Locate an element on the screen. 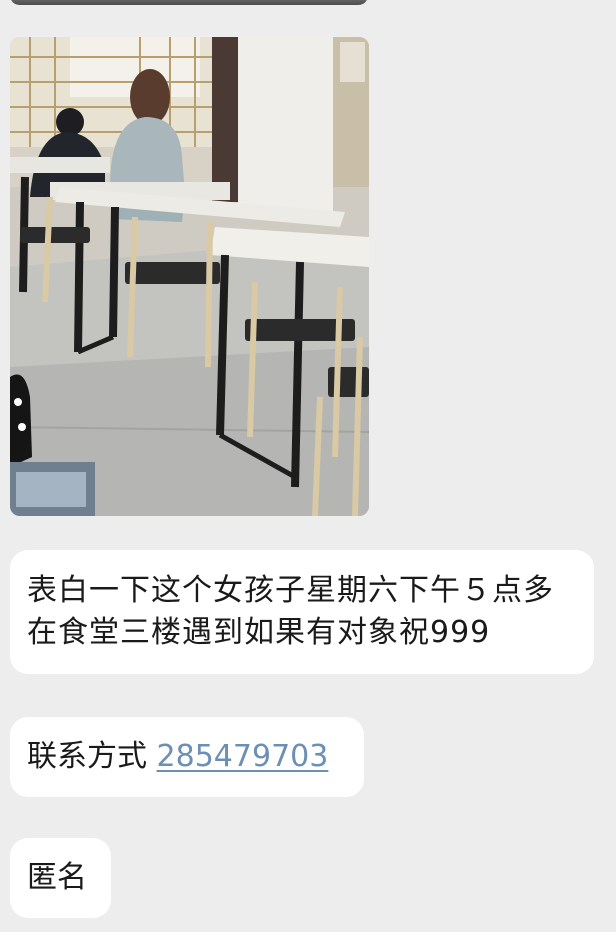 This screenshot has height=932, width=616. message-bubble: 联系方式 285479703 is located at coordinates (187, 757).